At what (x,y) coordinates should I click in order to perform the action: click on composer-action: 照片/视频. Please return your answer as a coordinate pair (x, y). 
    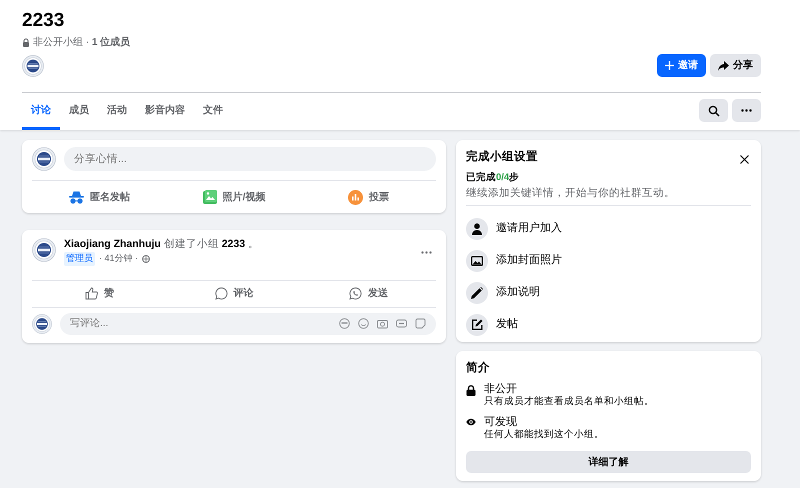
    Looking at the image, I should click on (234, 197).